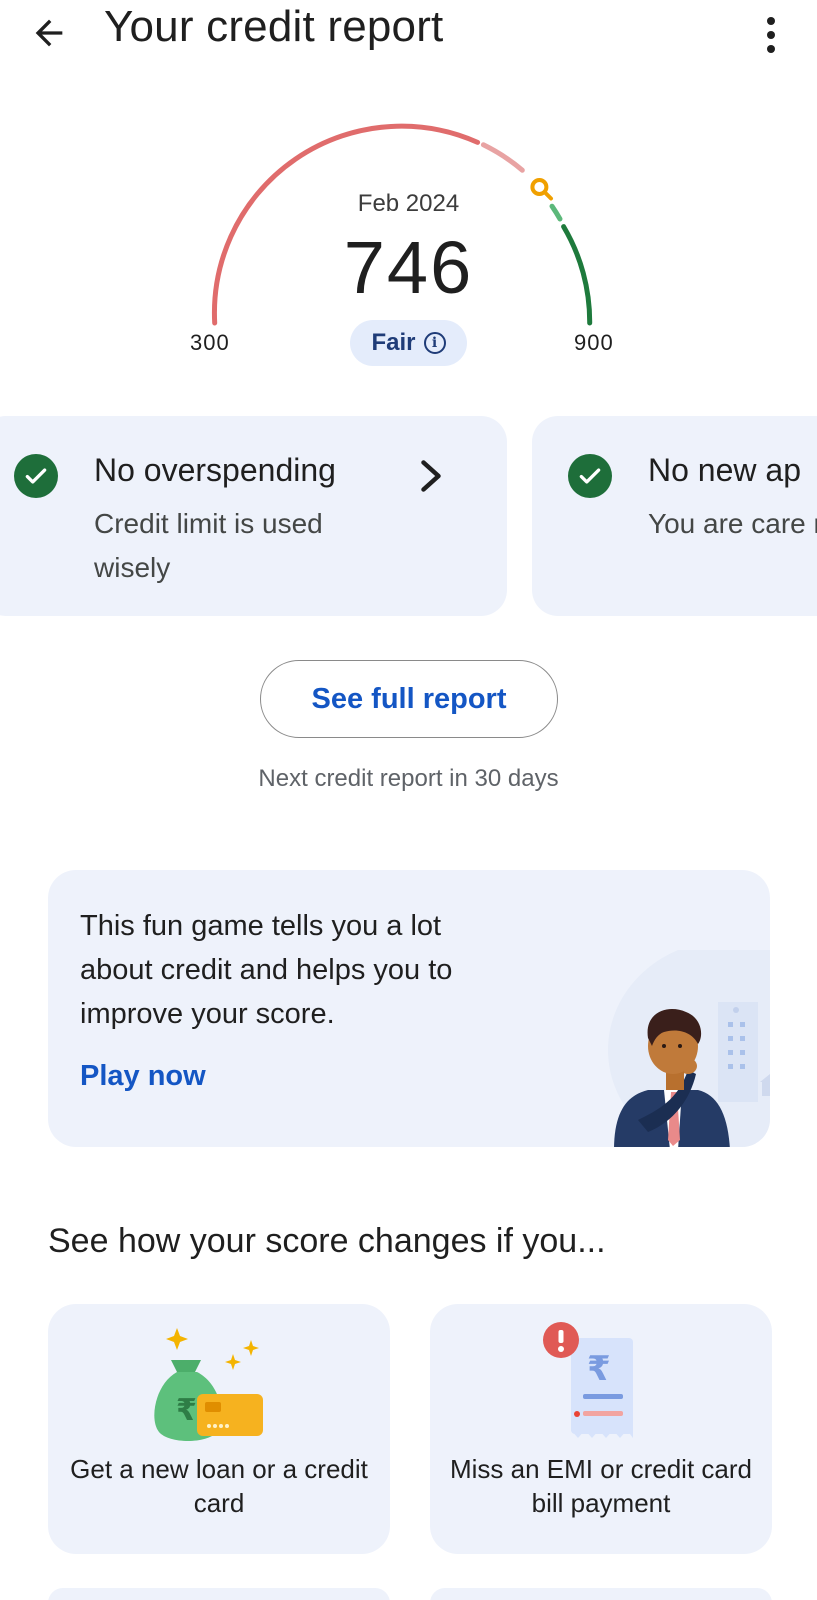 This screenshot has height=1600, width=817. I want to click on score-rating-chip: Fair i, so click(408, 343).